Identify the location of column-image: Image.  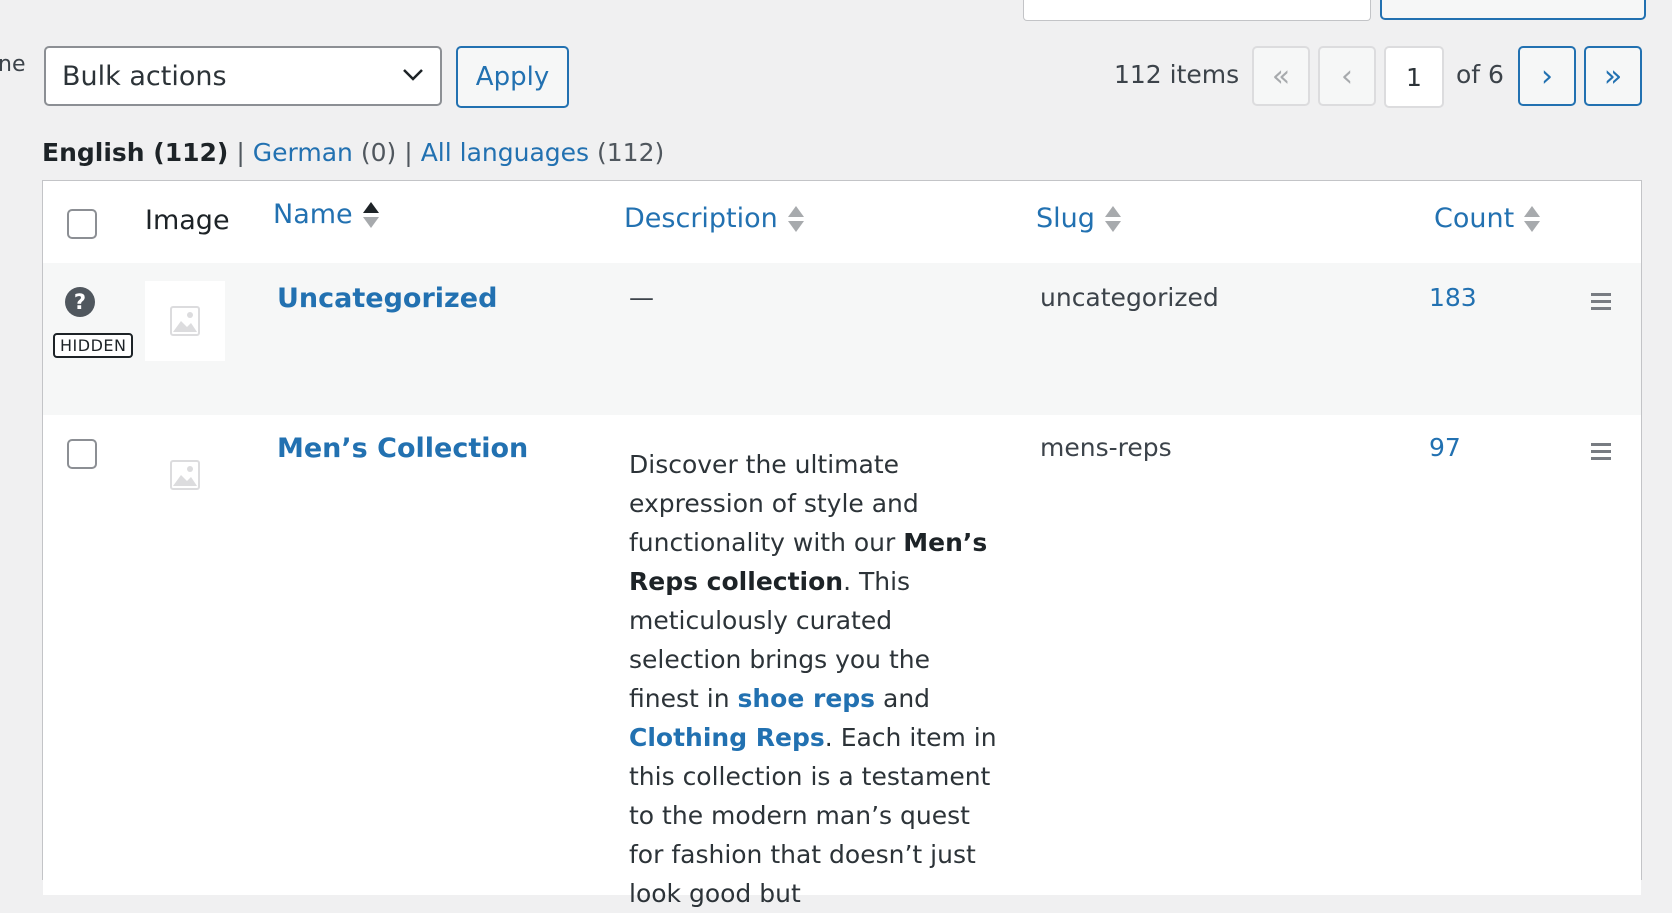
(187, 220).